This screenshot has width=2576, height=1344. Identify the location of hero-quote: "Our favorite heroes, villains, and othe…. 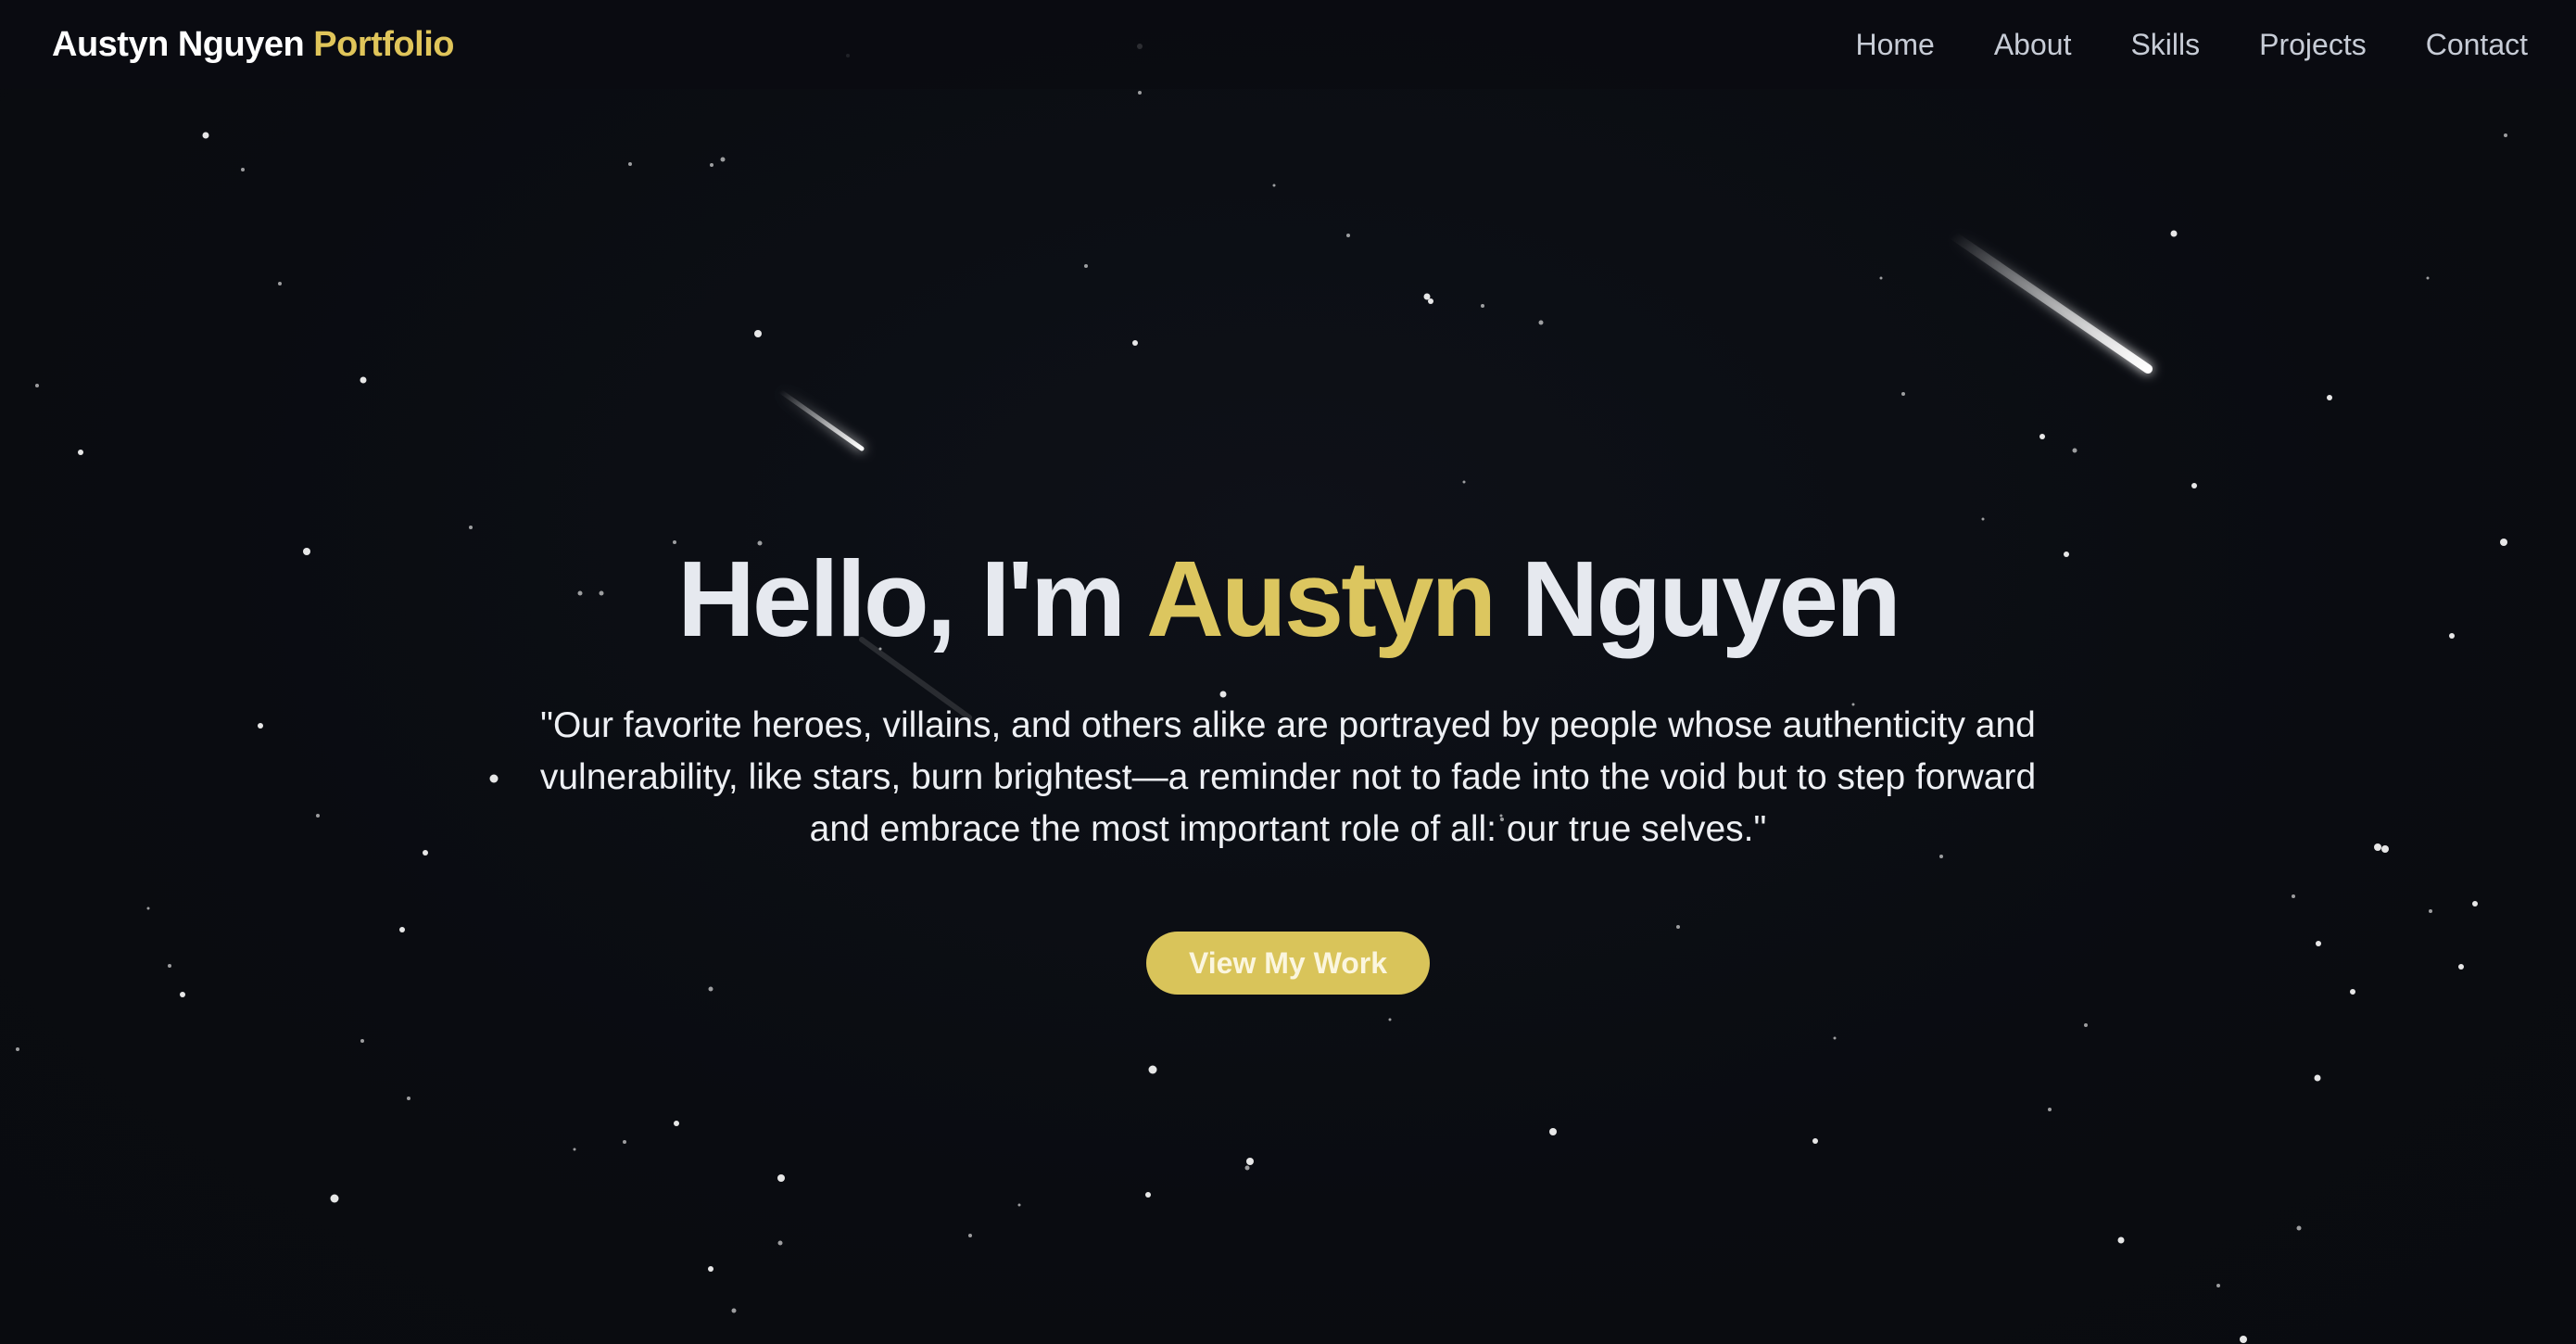
(1288, 777).